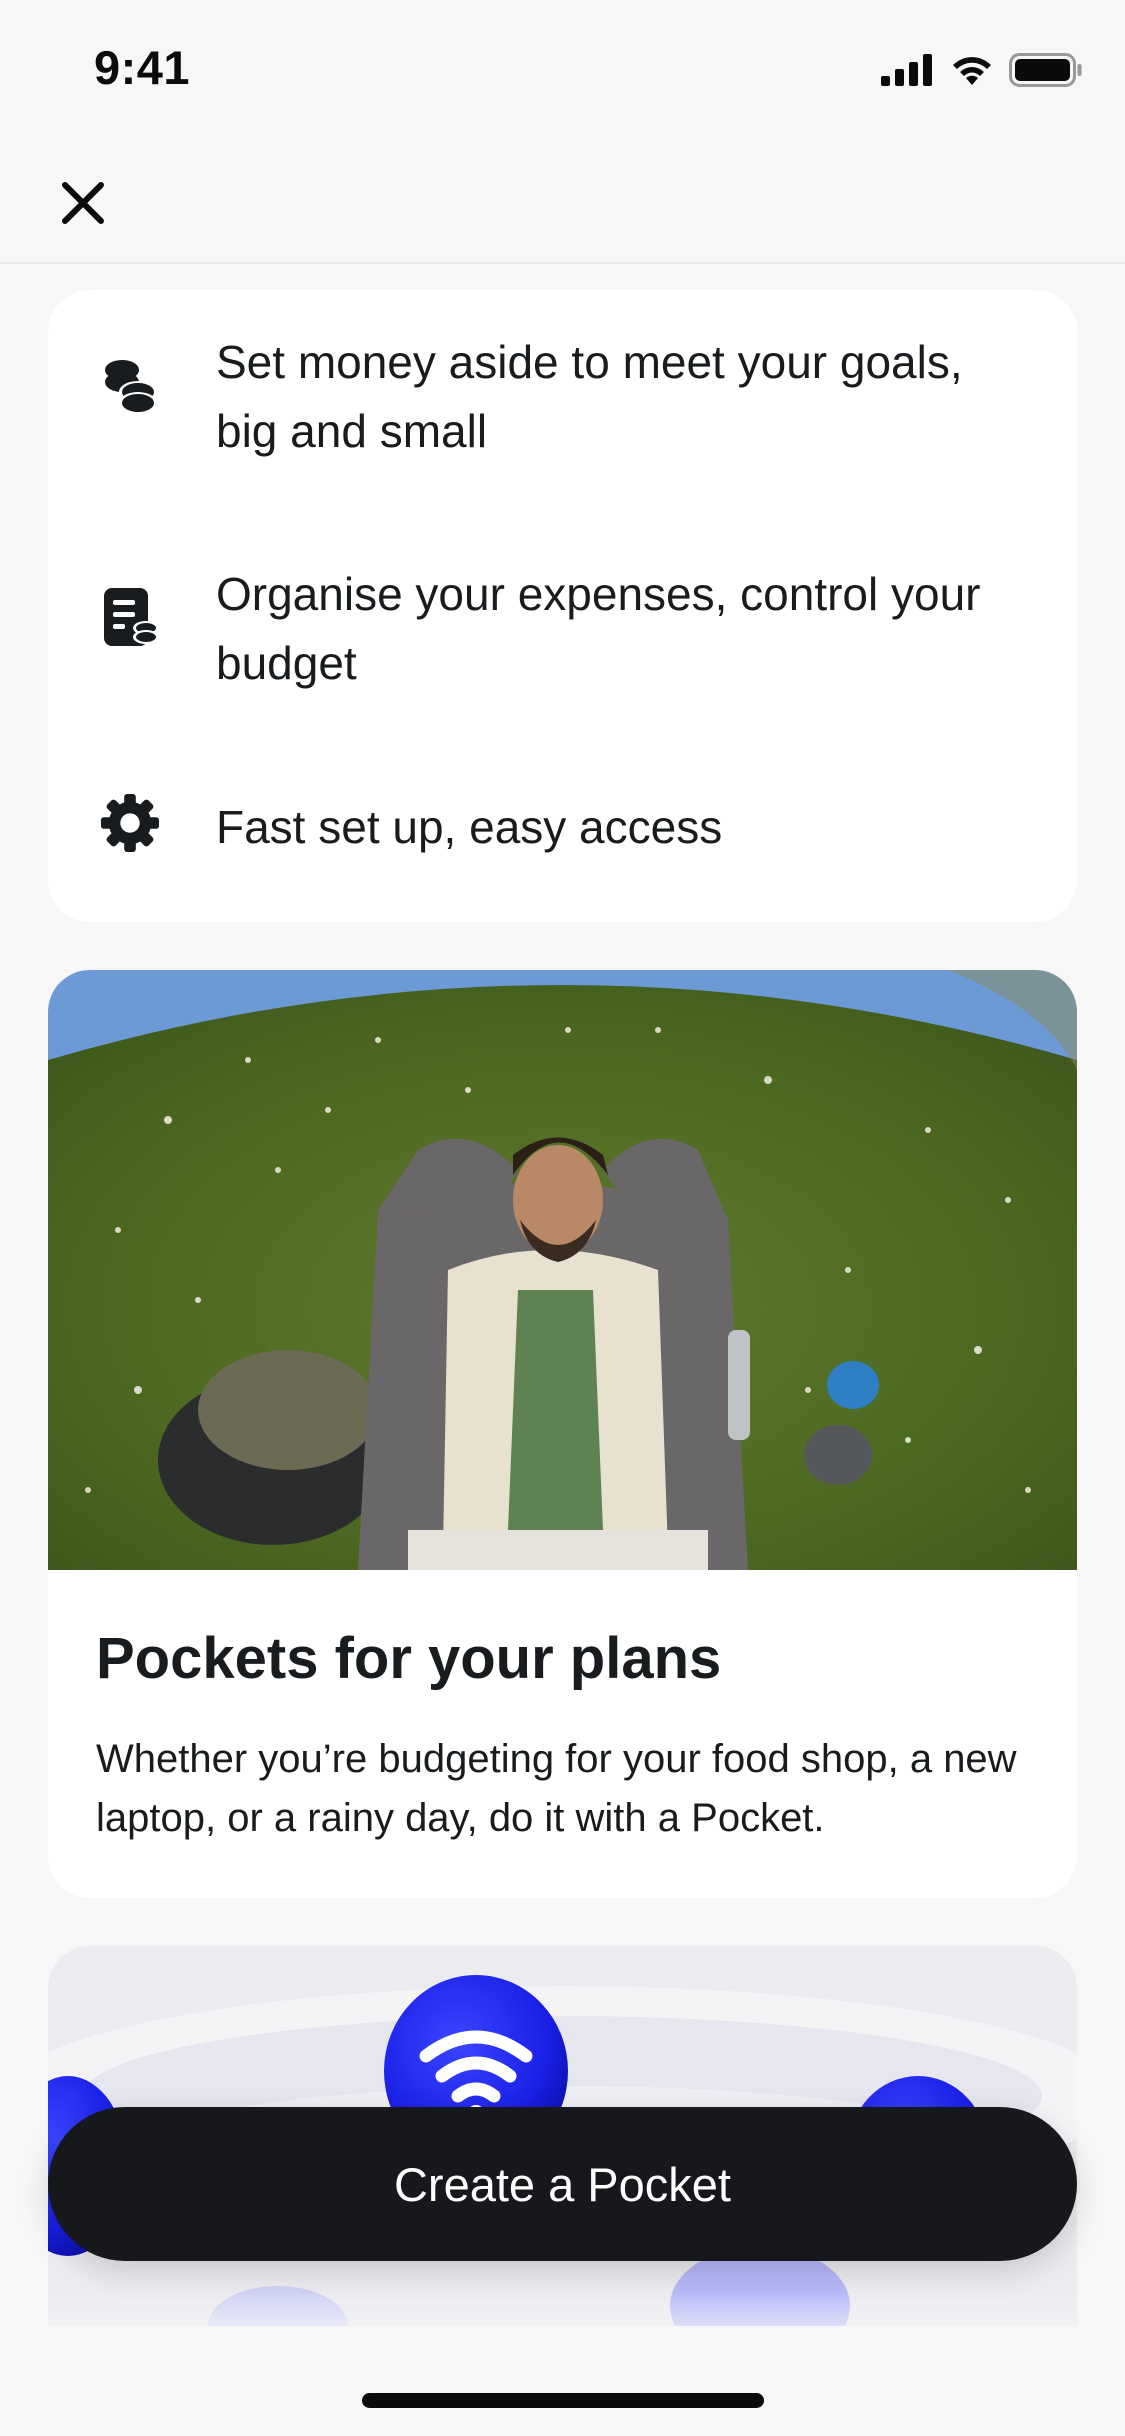 The image size is (1125, 2436). What do you see at coordinates (562, 2184) in the screenshot?
I see `create-pocket-button: Create a Pocket` at bounding box center [562, 2184].